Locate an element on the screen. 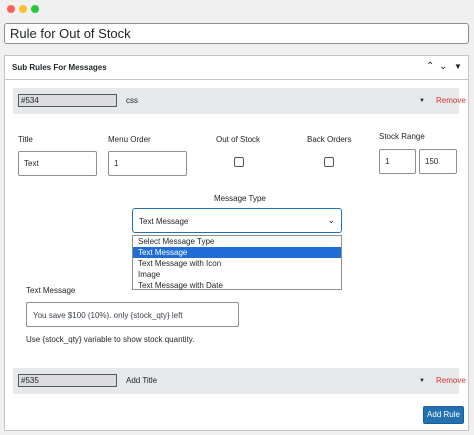  dropdown-option: Text Message with Date is located at coordinates (237, 285).